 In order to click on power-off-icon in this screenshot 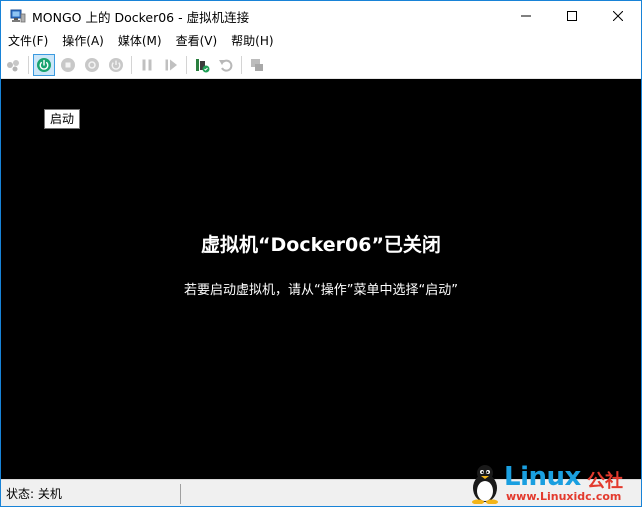, I will do `click(116, 65)`.